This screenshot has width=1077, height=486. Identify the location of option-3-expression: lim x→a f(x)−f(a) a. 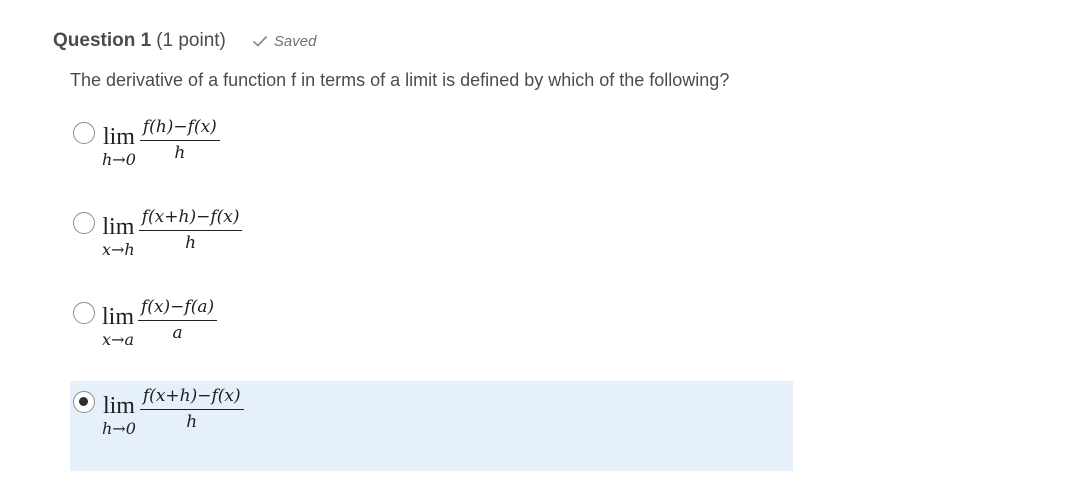
(160, 321).